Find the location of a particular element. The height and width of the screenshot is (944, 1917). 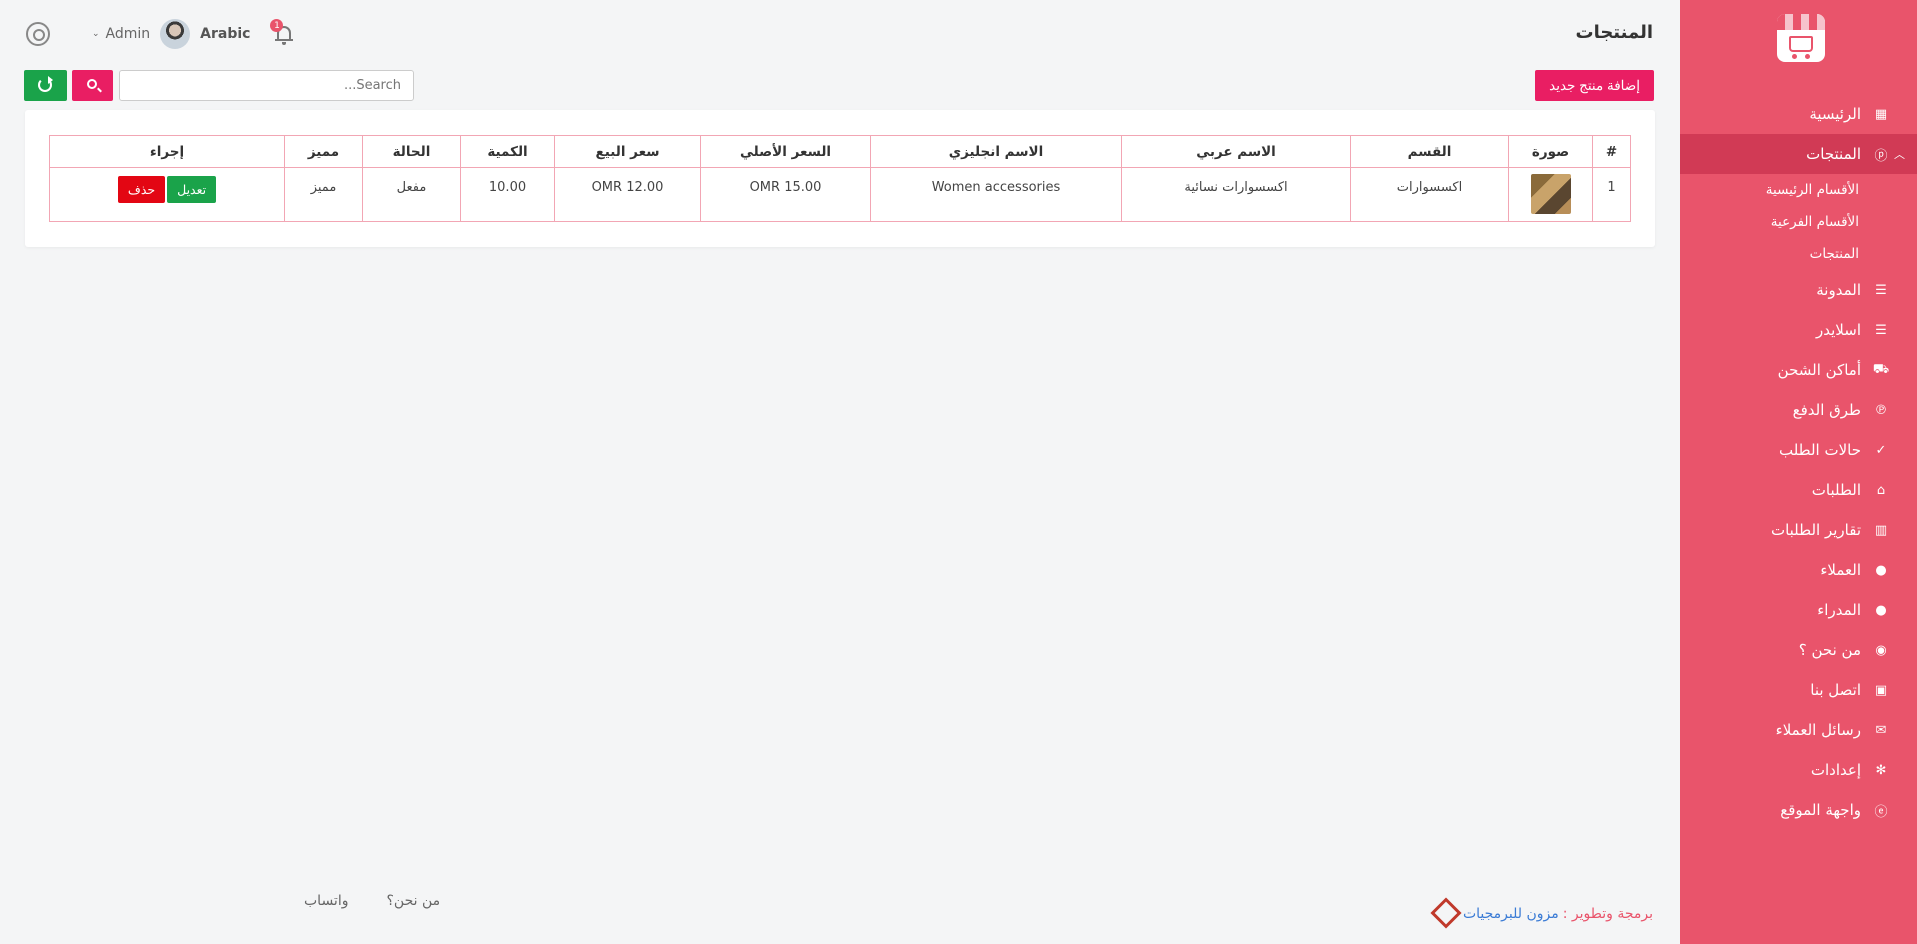

cell-quantity: 10.00 is located at coordinates (507, 194).